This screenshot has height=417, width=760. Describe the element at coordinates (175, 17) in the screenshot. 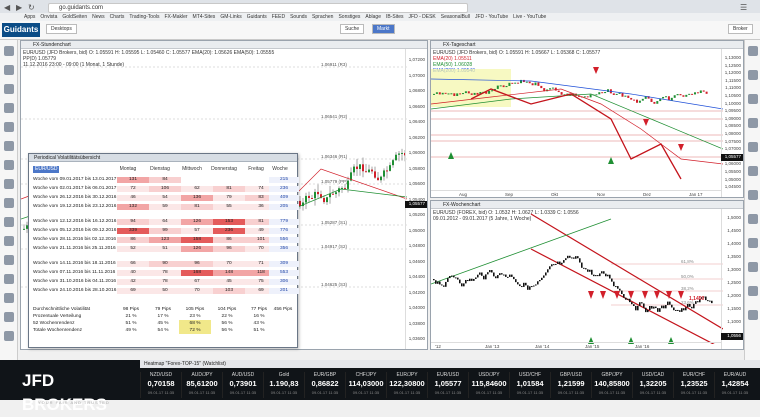

I see `bookmark-item: FX-Makler` at that location.